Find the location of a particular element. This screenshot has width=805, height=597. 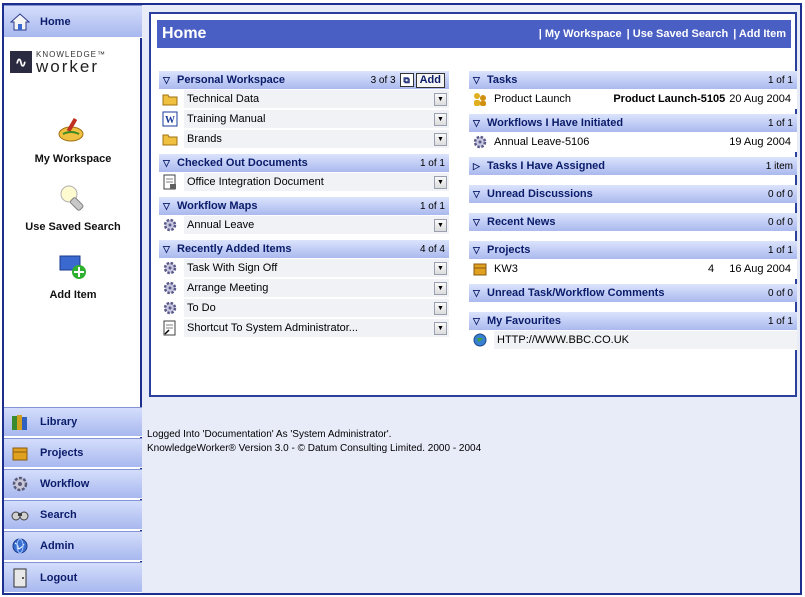

shortcut-add-item: Add Item is located at coordinates (73, 275).